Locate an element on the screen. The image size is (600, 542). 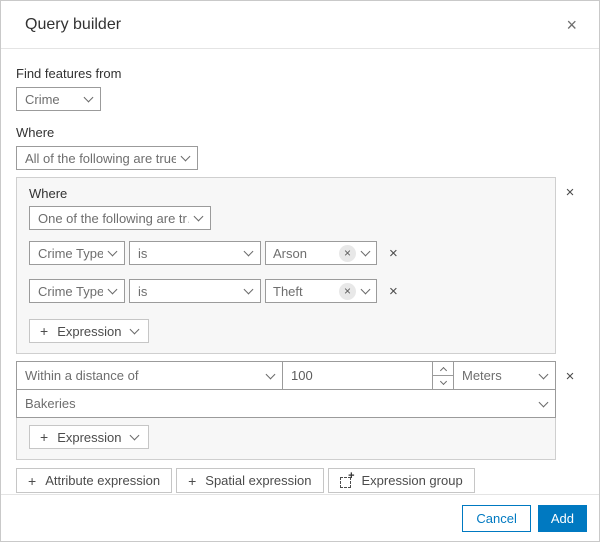
add-spatial-expression-button: + Spatial expression is located at coordinates (250, 480).